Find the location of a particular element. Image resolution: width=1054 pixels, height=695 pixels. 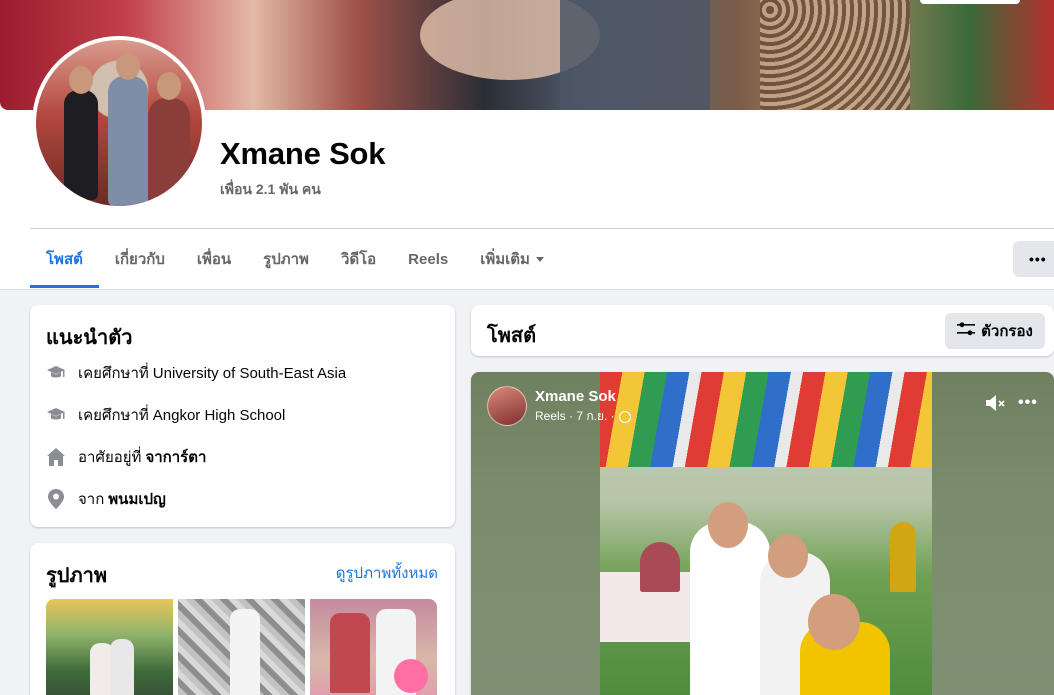

filter-sliders-icon is located at coordinates (966, 331).